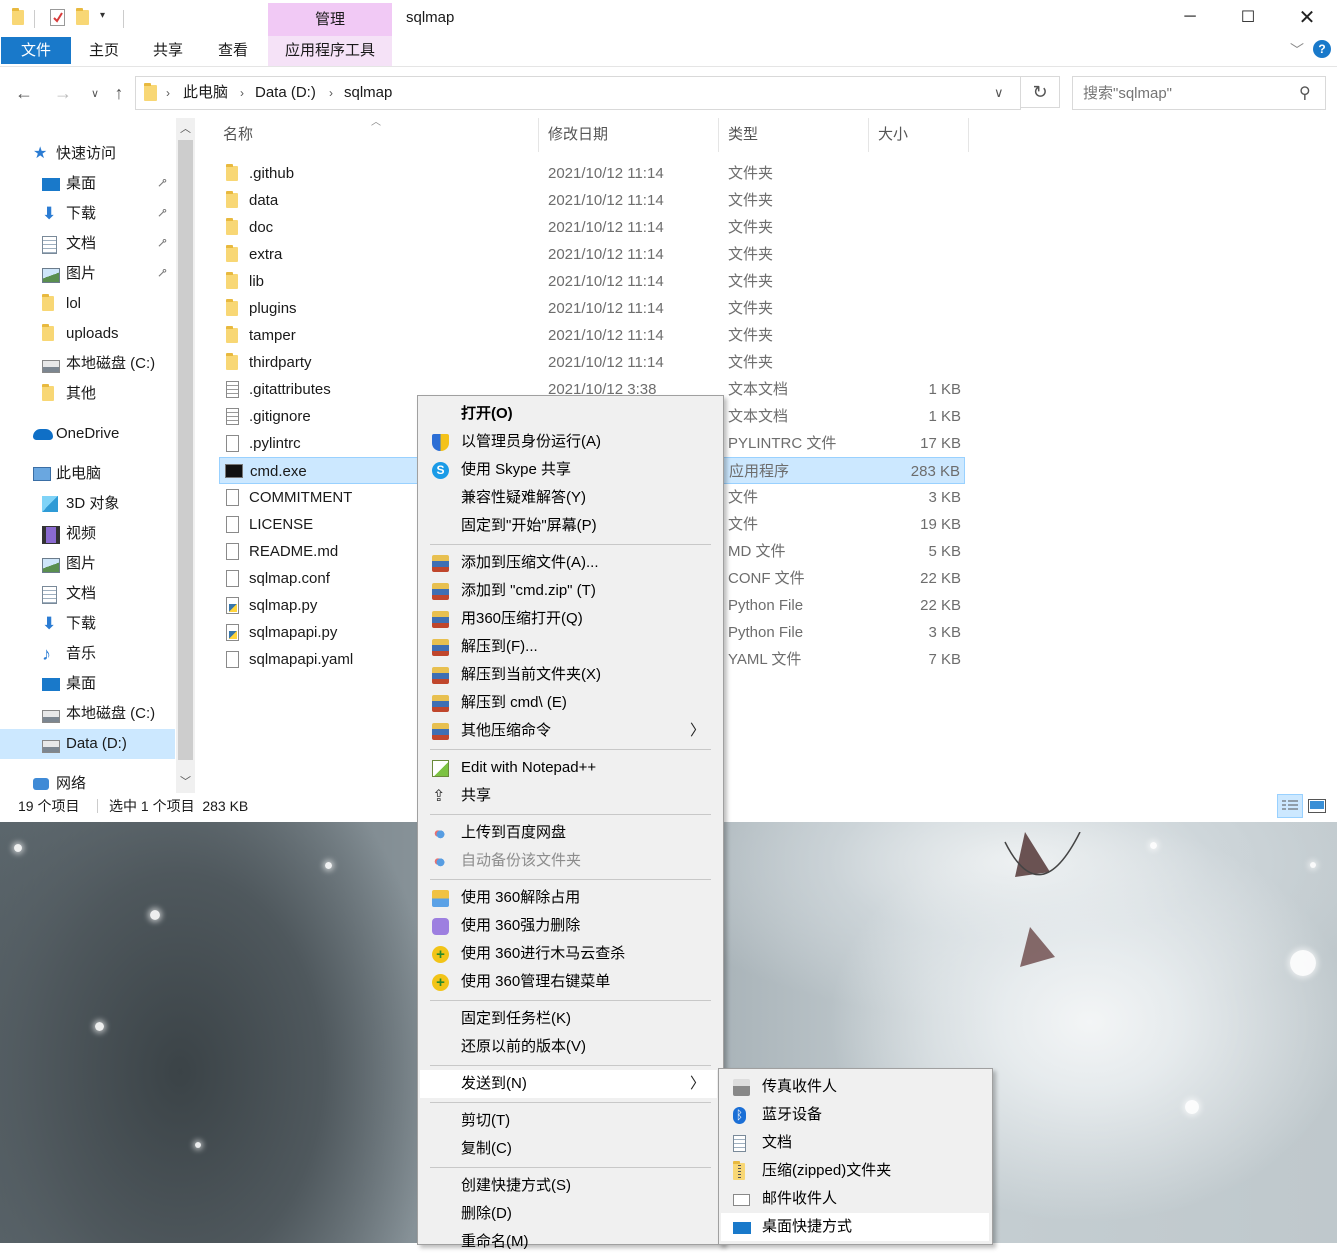 The width and height of the screenshot is (1337, 1256). What do you see at coordinates (87, 534) in the screenshot?
I see `nav-item: 视频` at bounding box center [87, 534].